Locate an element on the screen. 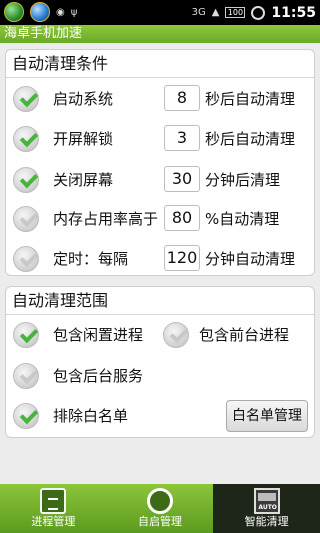  tab-process-manage: 进程管理 is located at coordinates (53, 508).